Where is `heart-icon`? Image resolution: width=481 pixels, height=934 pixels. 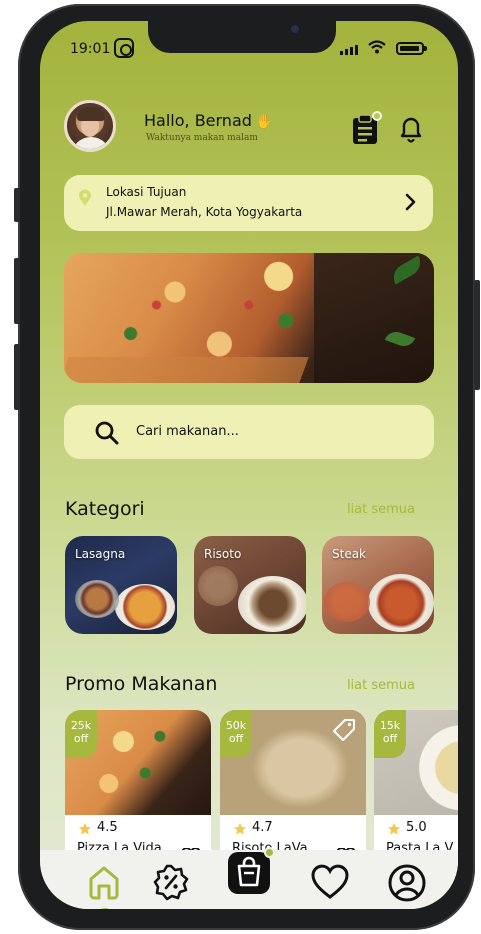 heart-icon is located at coordinates (329, 882).